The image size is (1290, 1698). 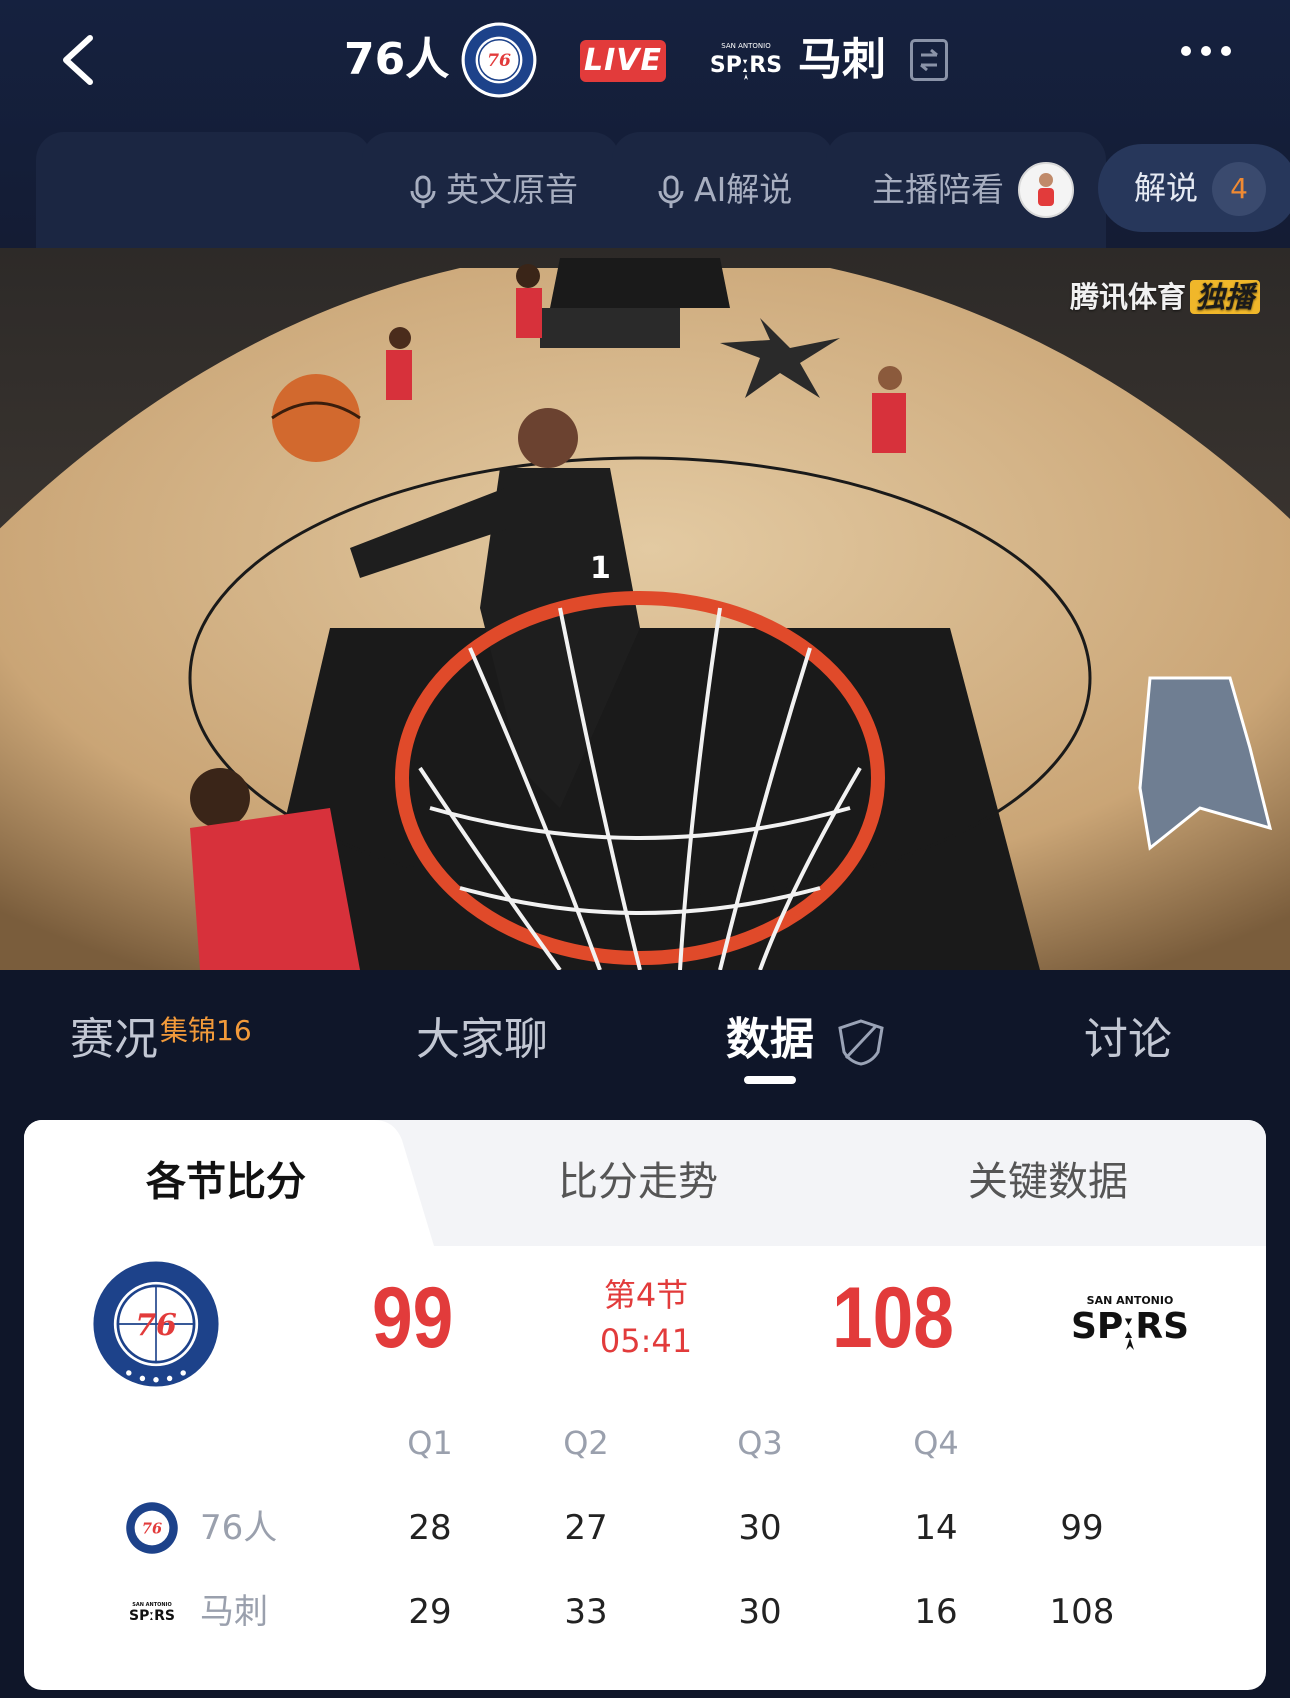 What do you see at coordinates (936, 1612) in the screenshot?
I see `quarter-score: 16` at bounding box center [936, 1612].